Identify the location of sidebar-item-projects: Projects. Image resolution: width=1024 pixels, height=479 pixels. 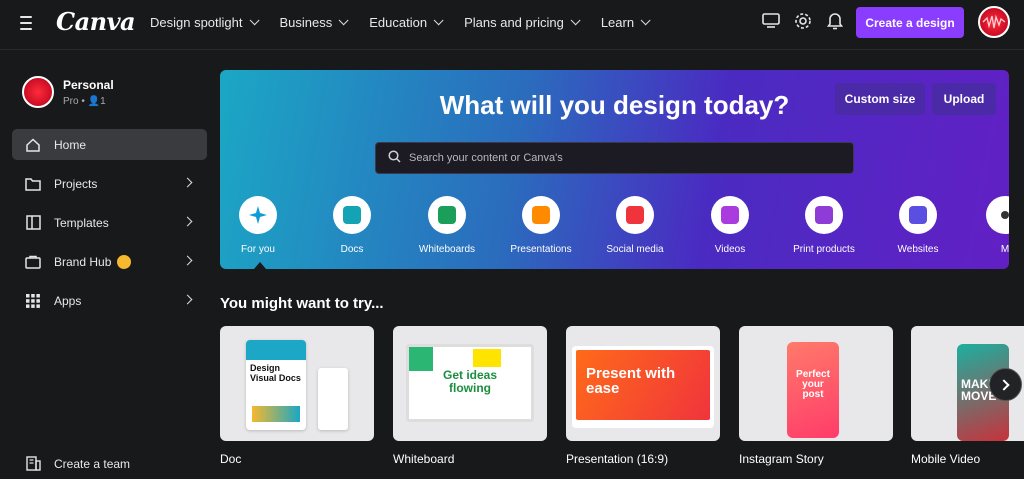
(109, 183).